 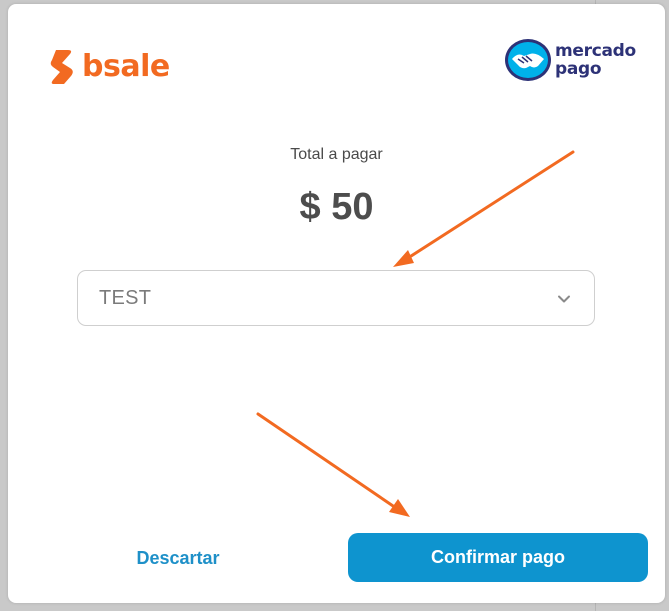 What do you see at coordinates (528, 60) in the screenshot?
I see `handshake-icon` at bounding box center [528, 60].